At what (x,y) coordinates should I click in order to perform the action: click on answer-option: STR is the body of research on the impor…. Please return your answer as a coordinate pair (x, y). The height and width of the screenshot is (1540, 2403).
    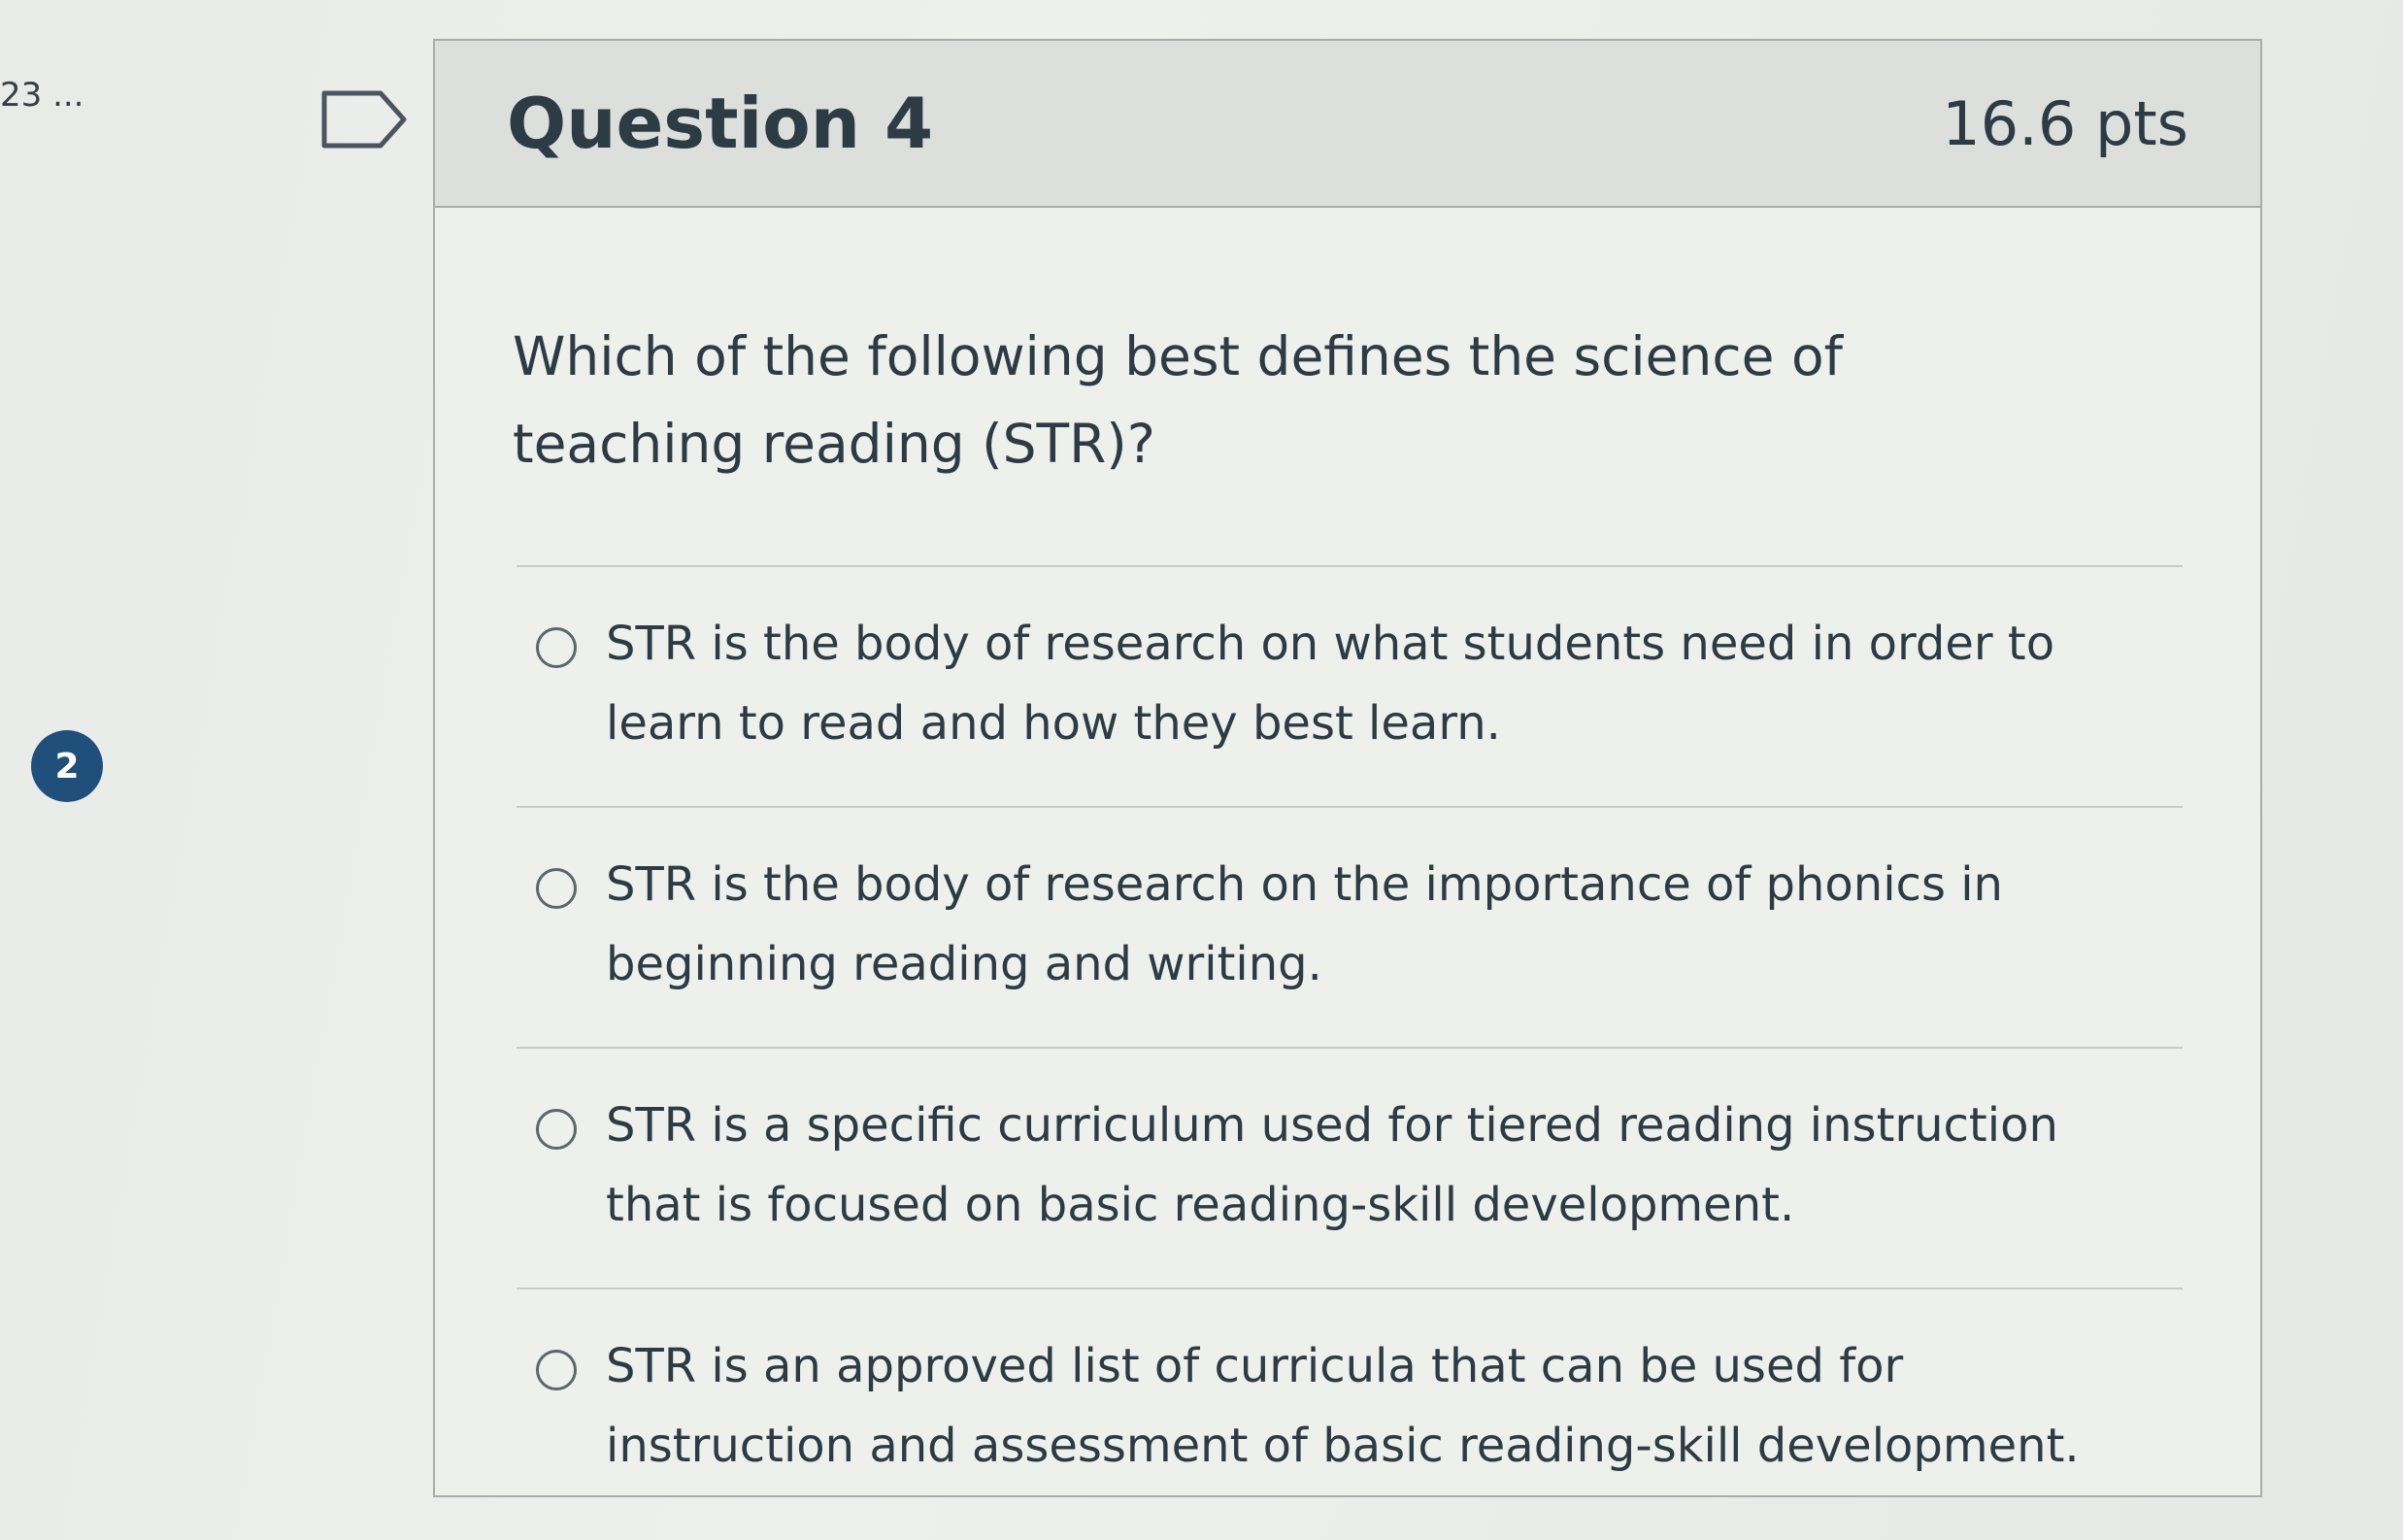
    Looking at the image, I should click on (1350, 926).